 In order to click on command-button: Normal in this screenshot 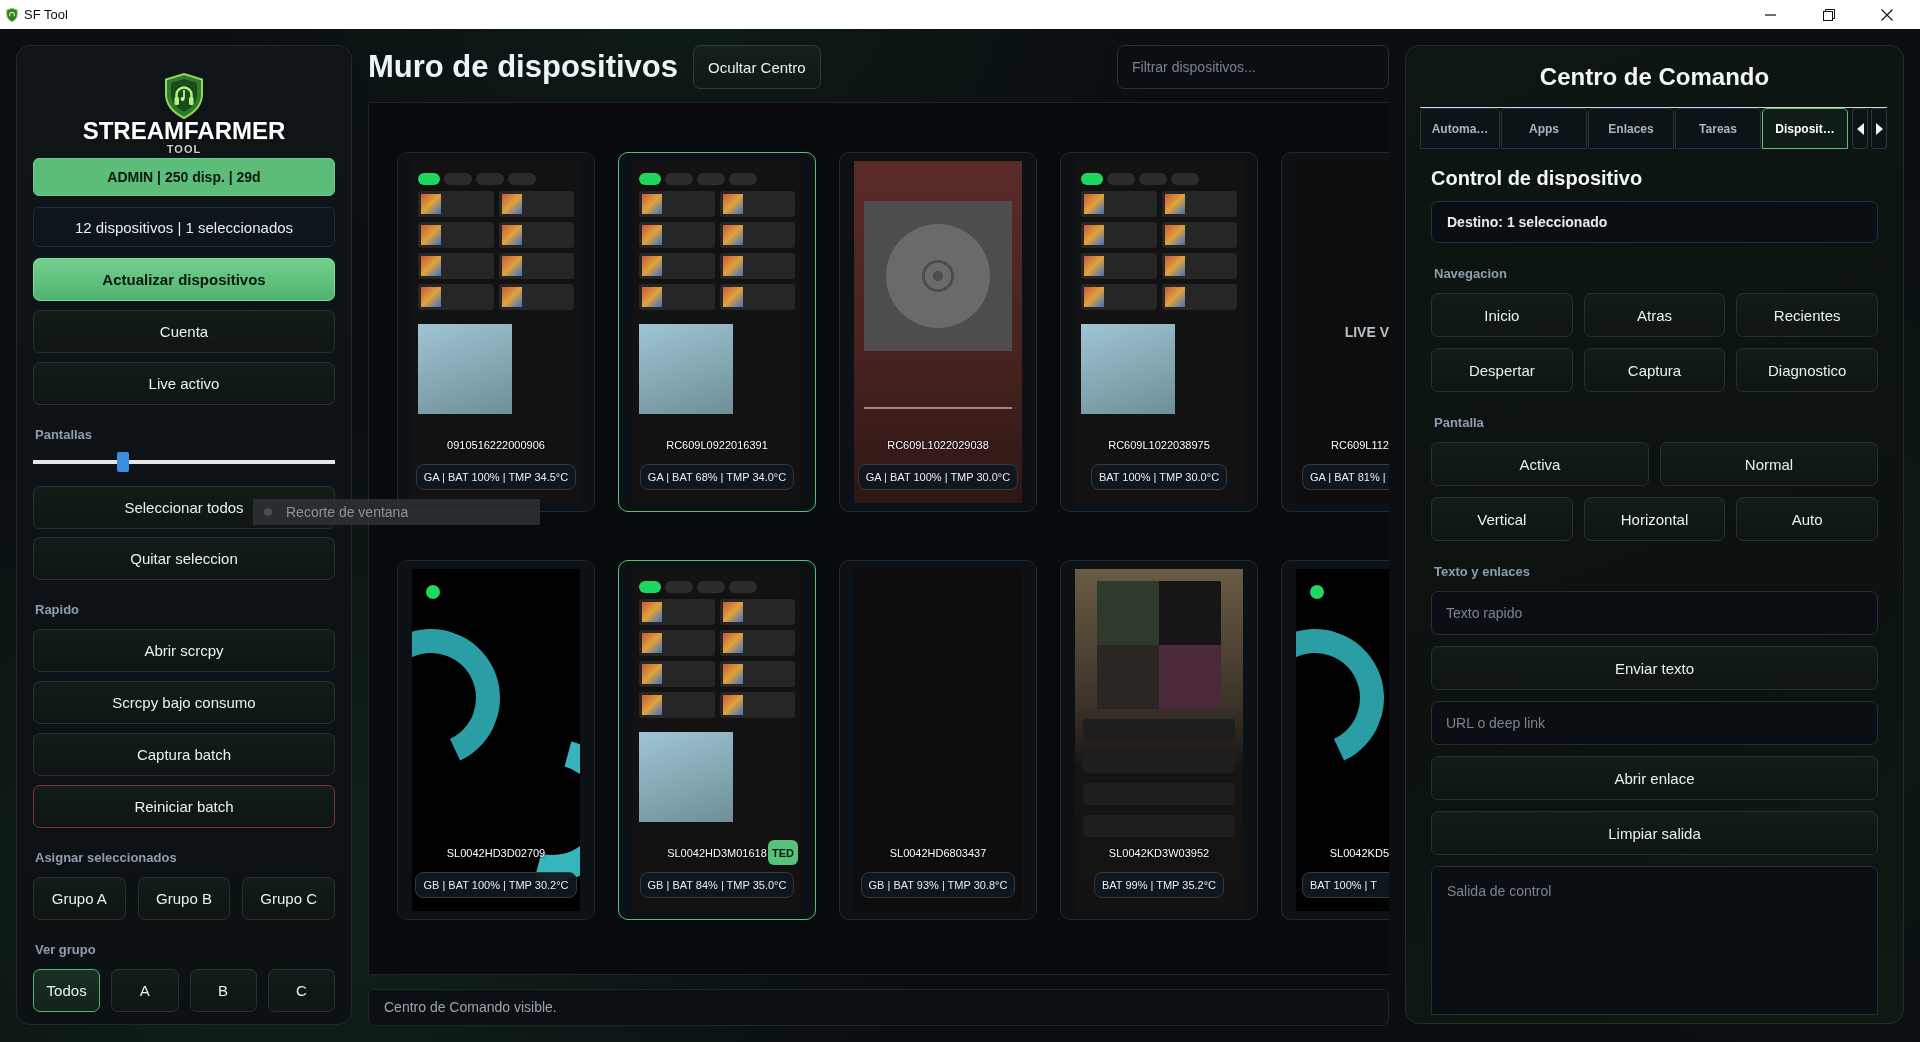, I will do `click(1769, 464)`.